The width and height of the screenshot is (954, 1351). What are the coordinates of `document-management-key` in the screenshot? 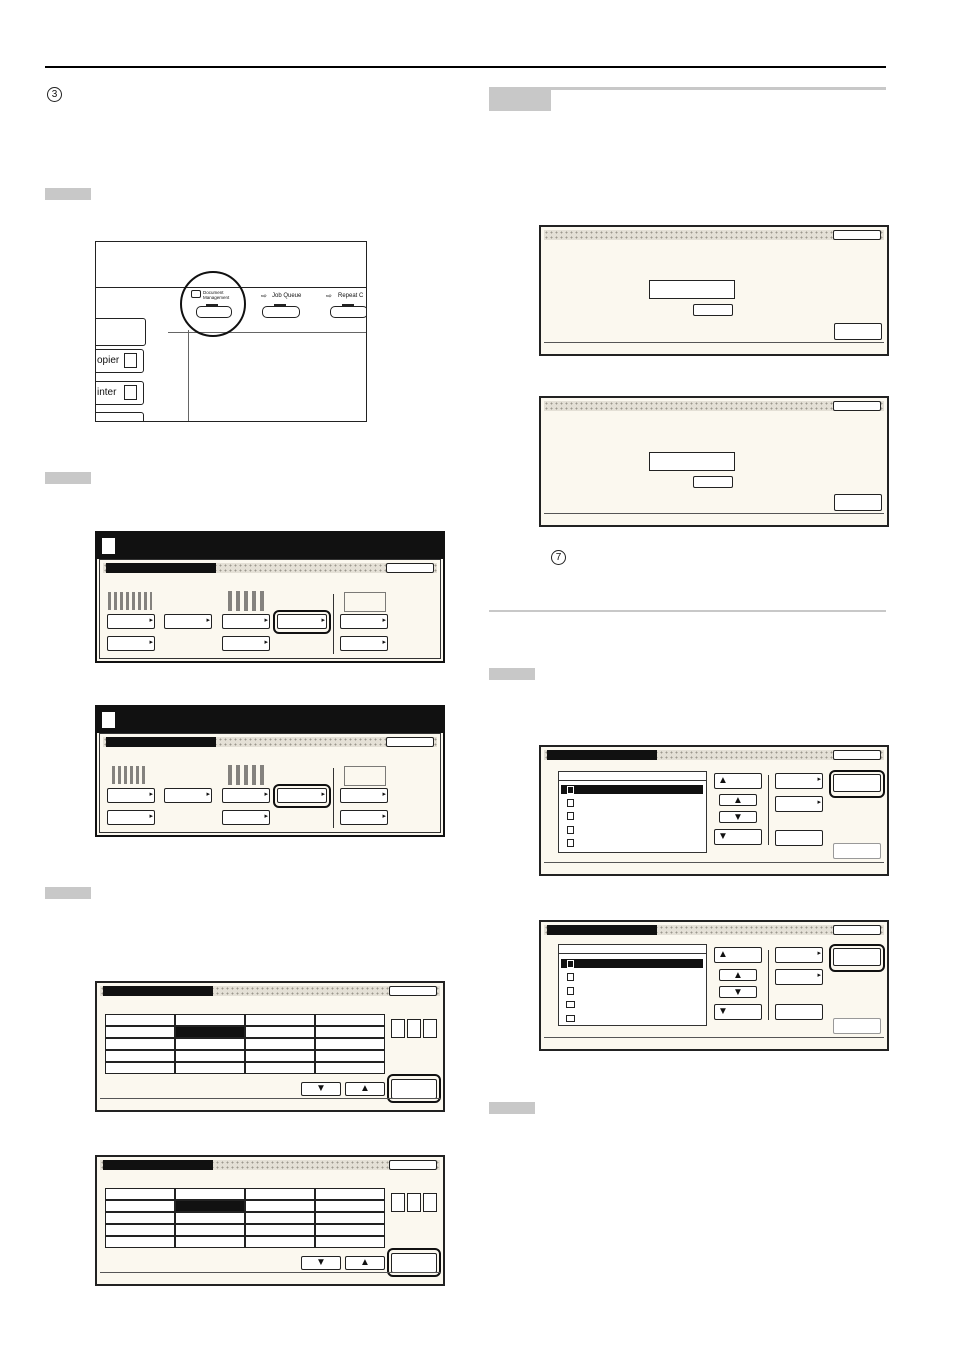 It's located at (214, 312).